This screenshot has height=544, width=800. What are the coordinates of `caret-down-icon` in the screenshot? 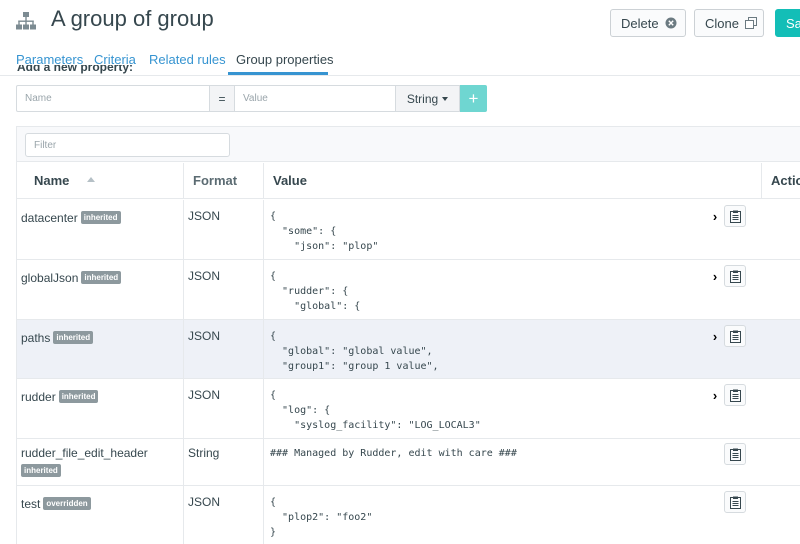 It's located at (445, 98).